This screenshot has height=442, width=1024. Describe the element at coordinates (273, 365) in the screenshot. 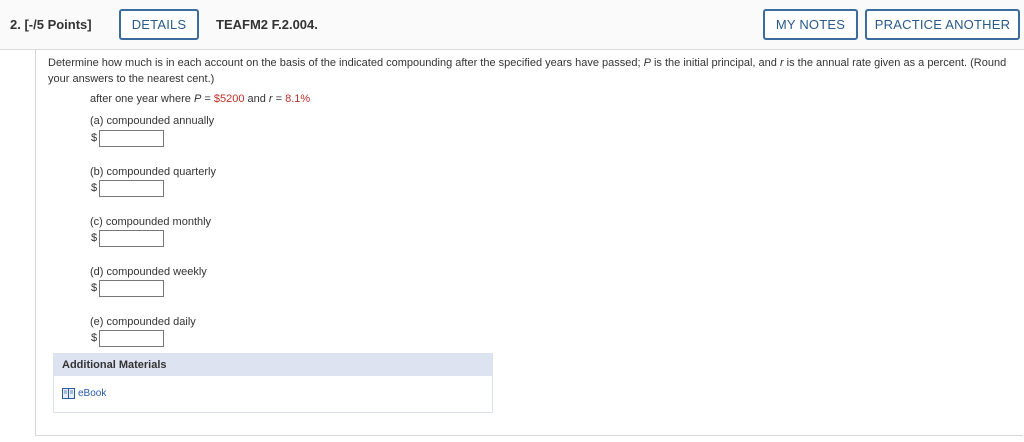

I see `additional-materials-title: Additional Materials` at that location.